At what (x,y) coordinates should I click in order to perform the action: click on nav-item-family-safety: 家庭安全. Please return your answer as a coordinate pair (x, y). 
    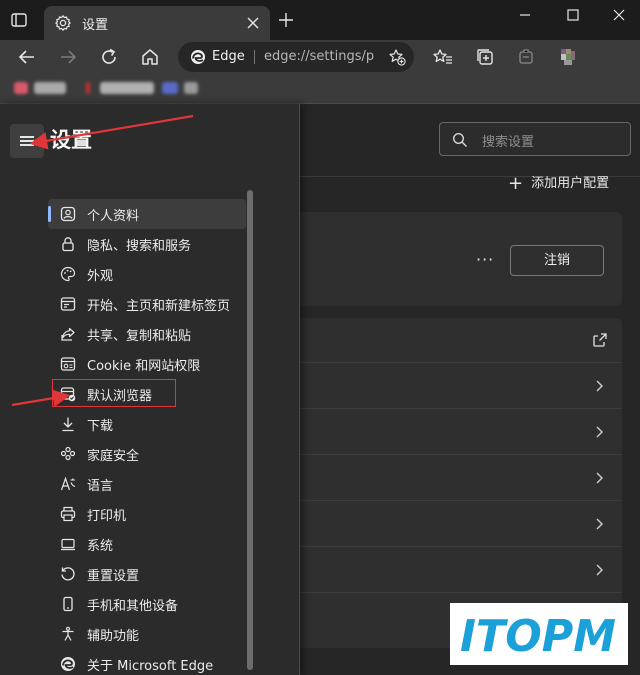
    Looking at the image, I should click on (147, 454).